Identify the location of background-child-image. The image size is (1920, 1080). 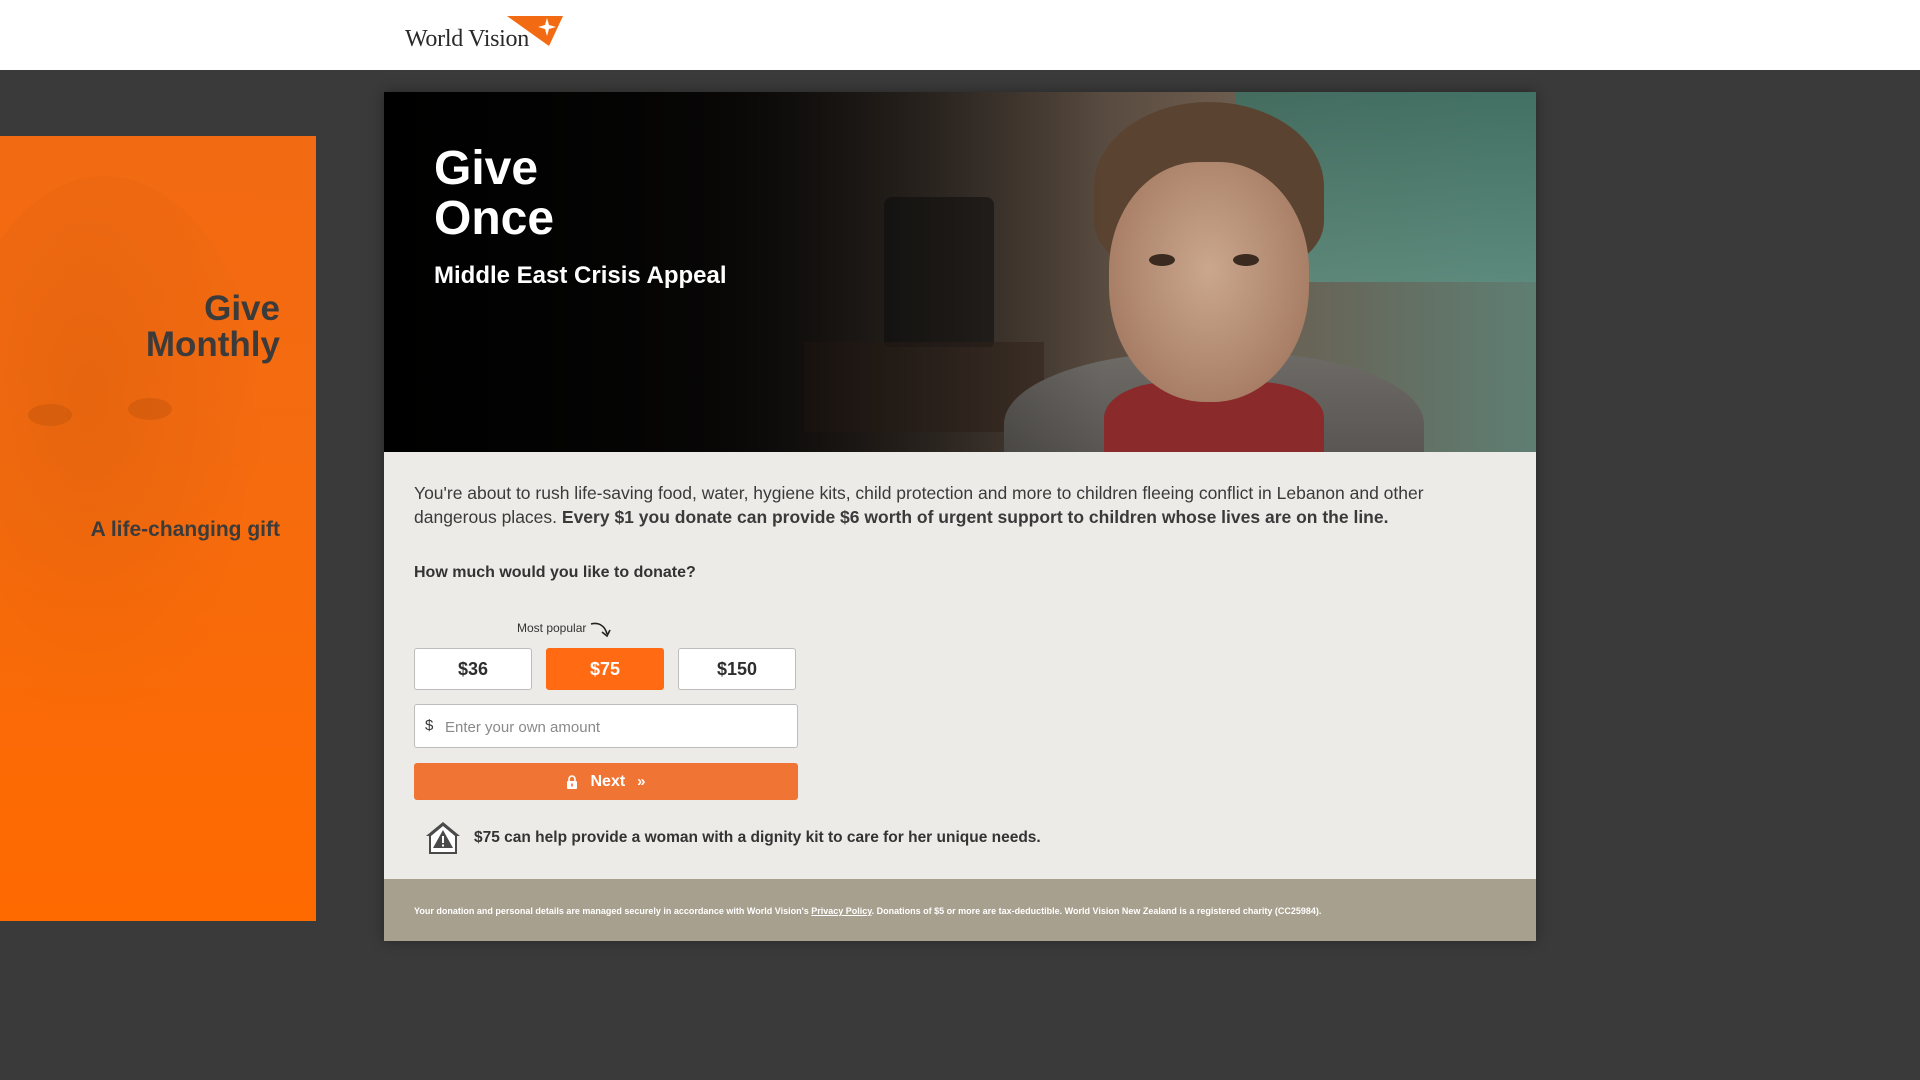
(135, 456).